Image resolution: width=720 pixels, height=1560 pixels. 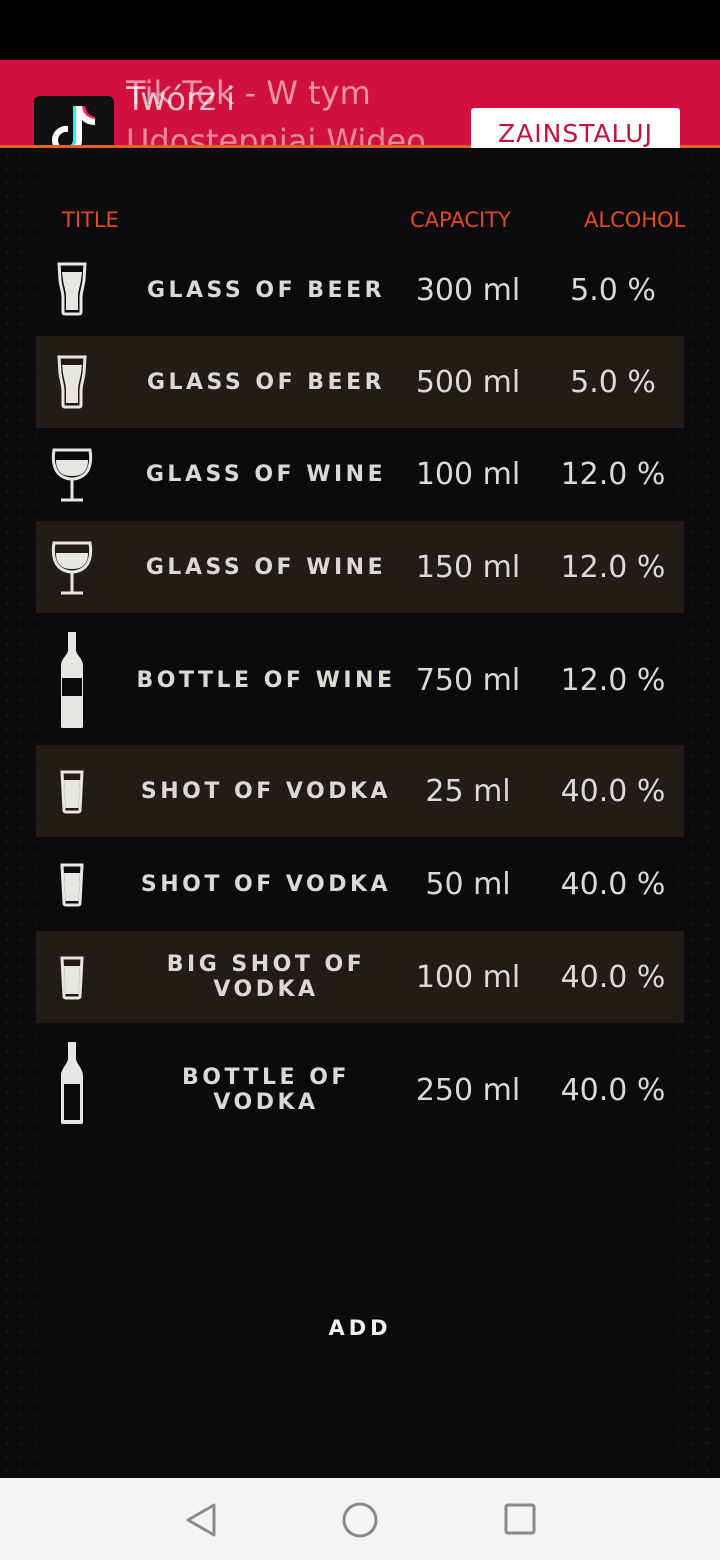 What do you see at coordinates (635, 220) in the screenshot?
I see `header-alcohol: ALCOHOL` at bounding box center [635, 220].